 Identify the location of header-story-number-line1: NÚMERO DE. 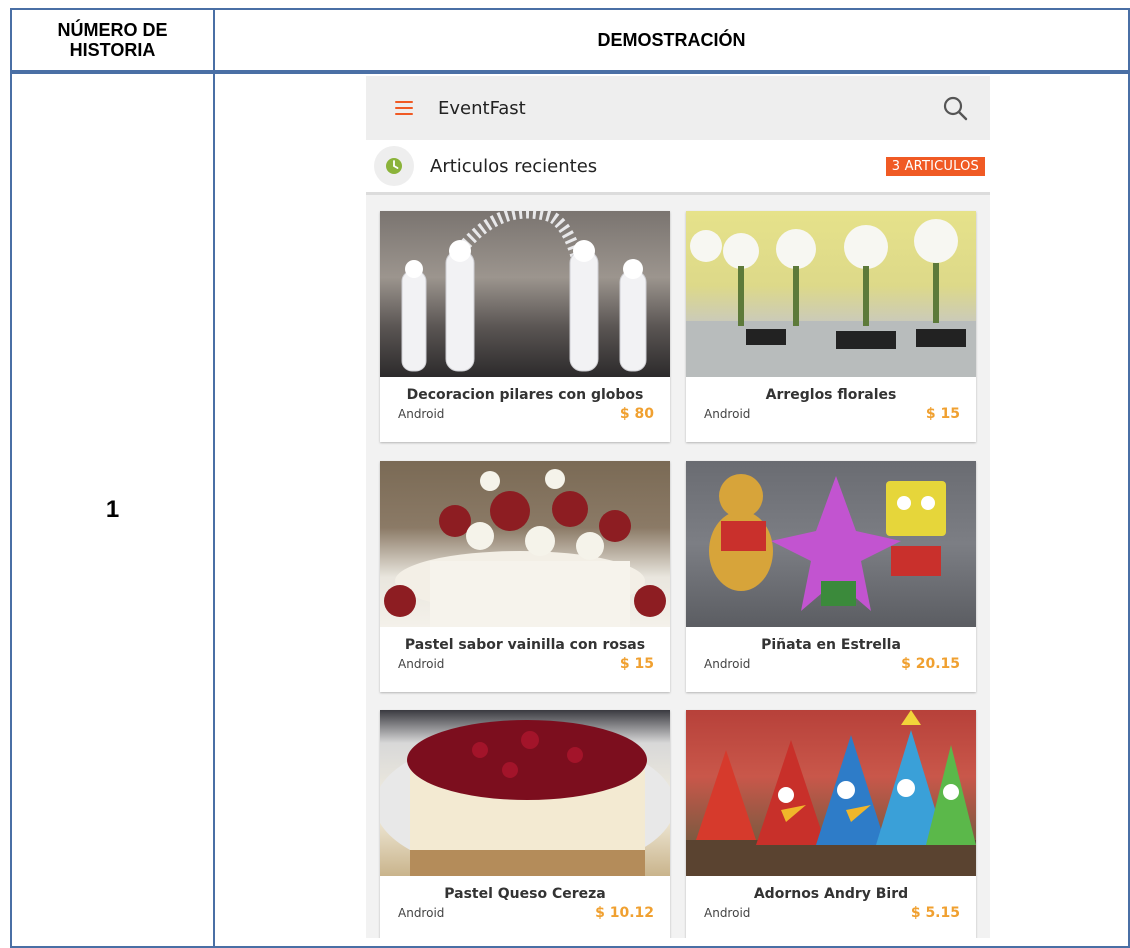
(112, 30).